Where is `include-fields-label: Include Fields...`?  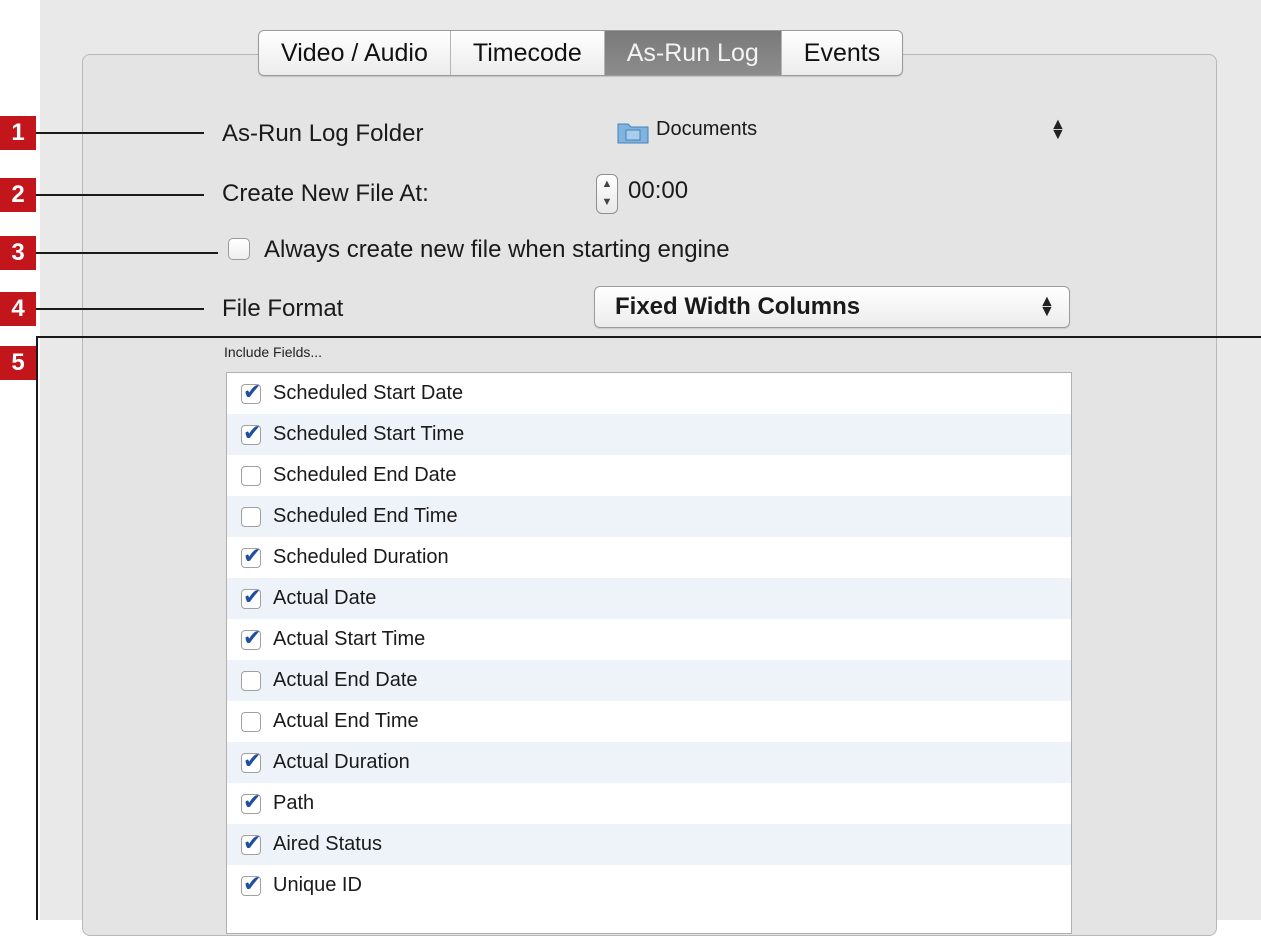
include-fields-label: Include Fields... is located at coordinates (273, 352).